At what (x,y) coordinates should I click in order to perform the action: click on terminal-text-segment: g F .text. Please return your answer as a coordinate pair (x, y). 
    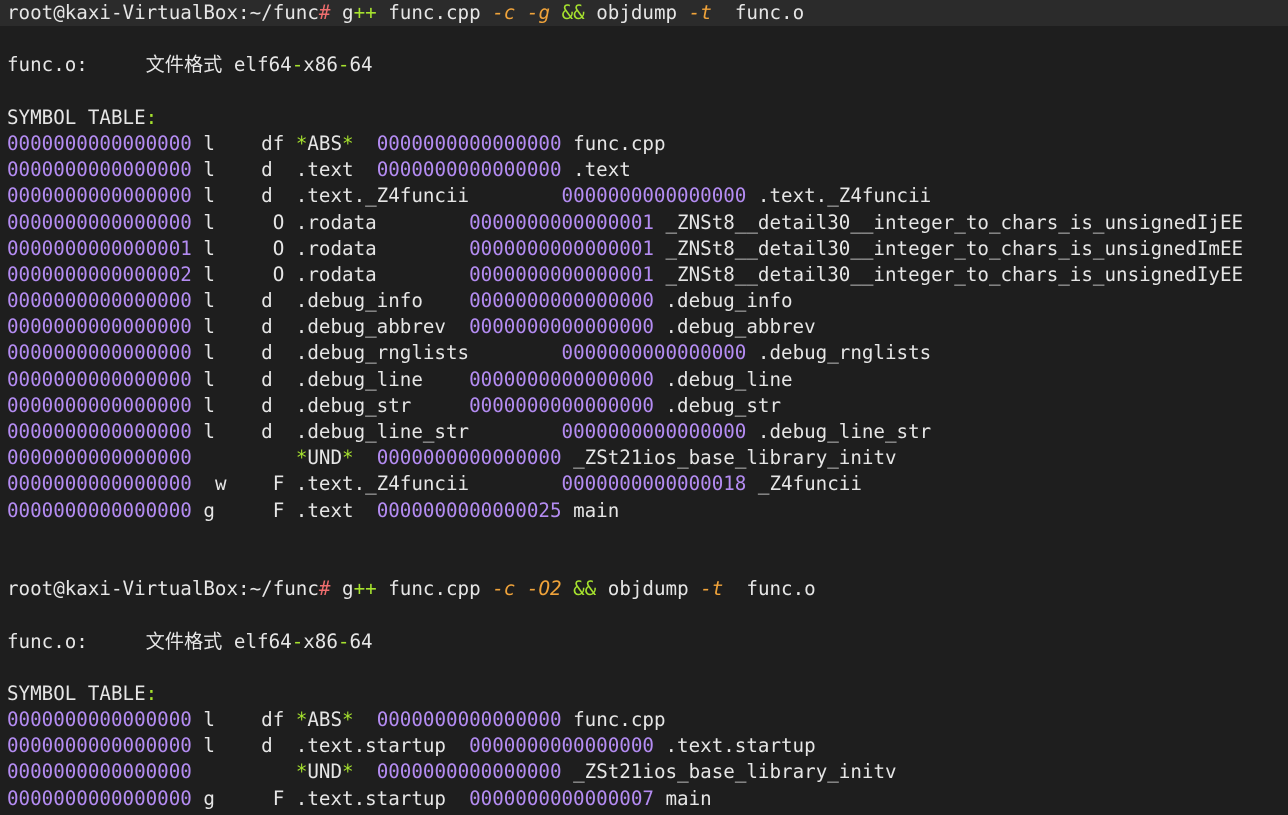
    Looking at the image, I should click on (284, 510).